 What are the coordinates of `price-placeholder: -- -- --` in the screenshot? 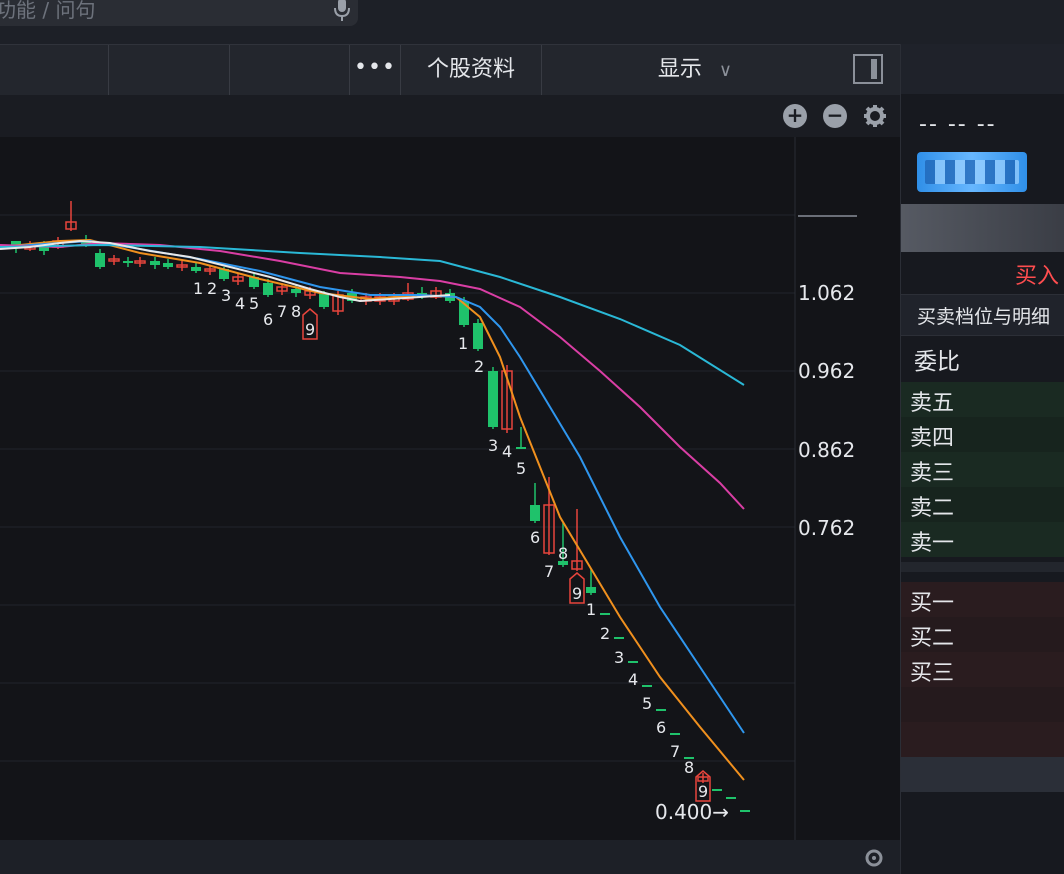 It's located at (958, 124).